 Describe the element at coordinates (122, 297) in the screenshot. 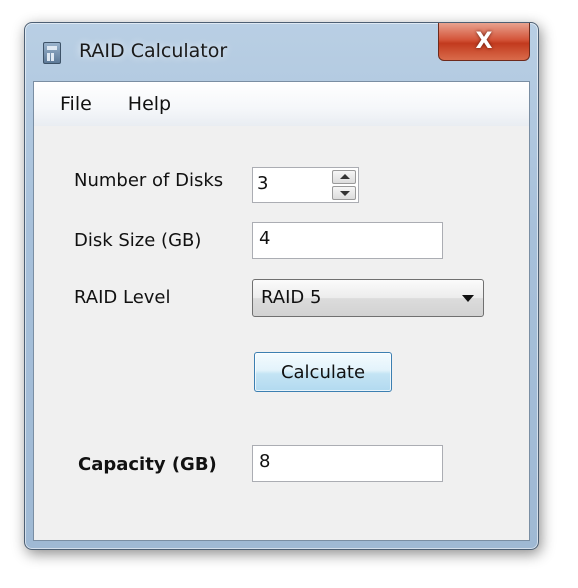

I see `raid-level-label: RAID Level` at that location.